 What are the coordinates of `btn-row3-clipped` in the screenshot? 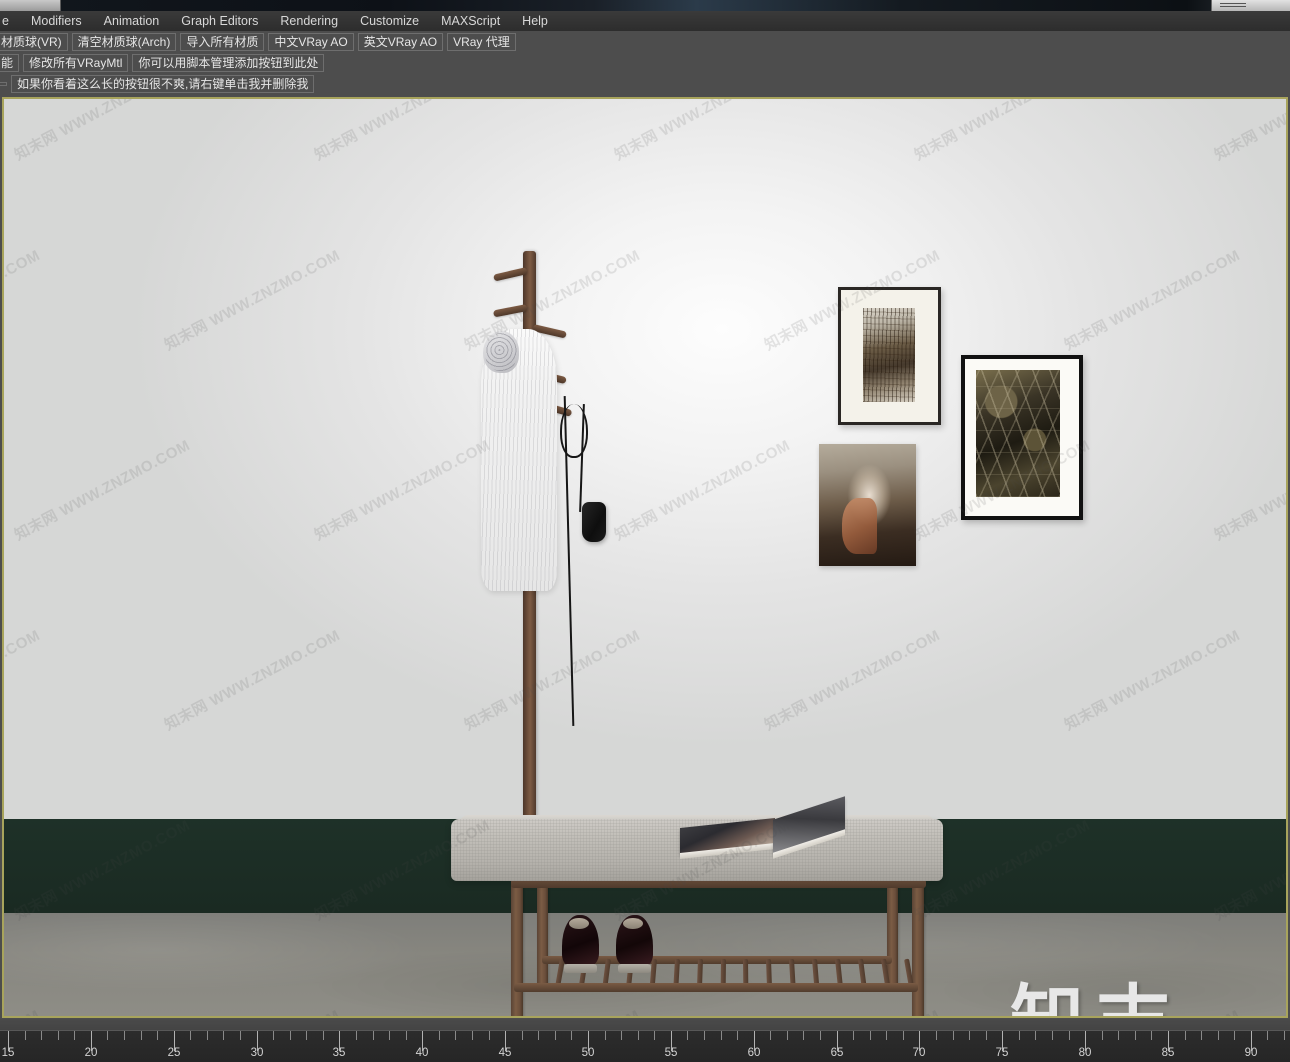 It's located at (3, 83).